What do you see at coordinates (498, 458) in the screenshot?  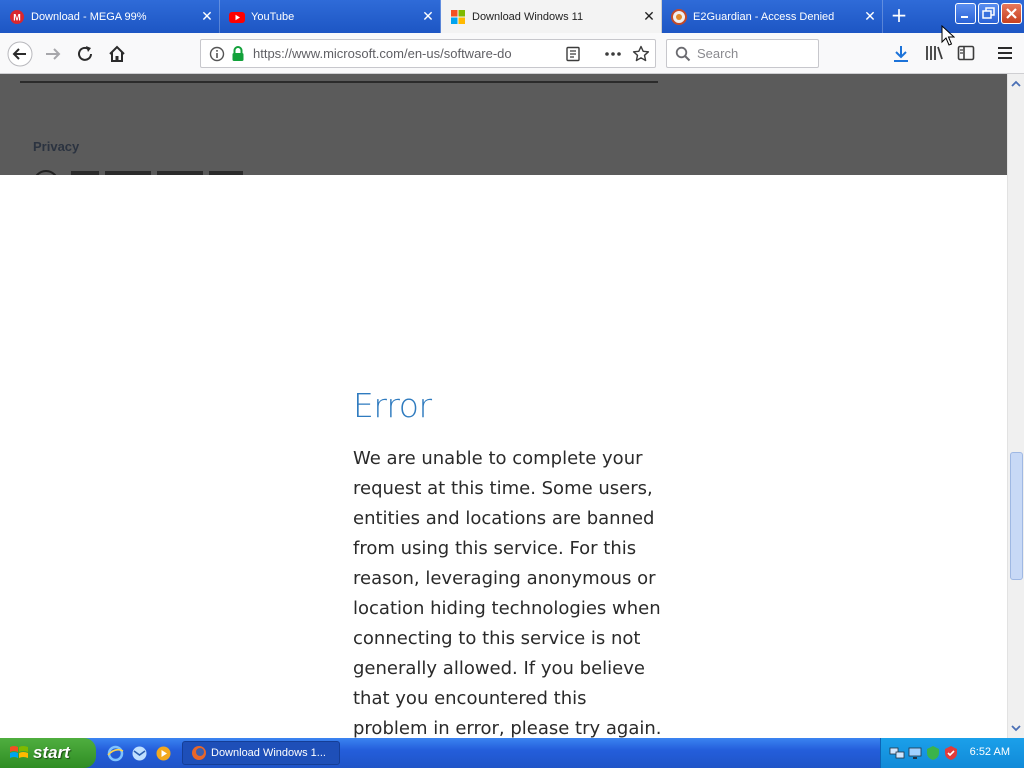 I see `error-message-line: We are unable to complete your` at bounding box center [498, 458].